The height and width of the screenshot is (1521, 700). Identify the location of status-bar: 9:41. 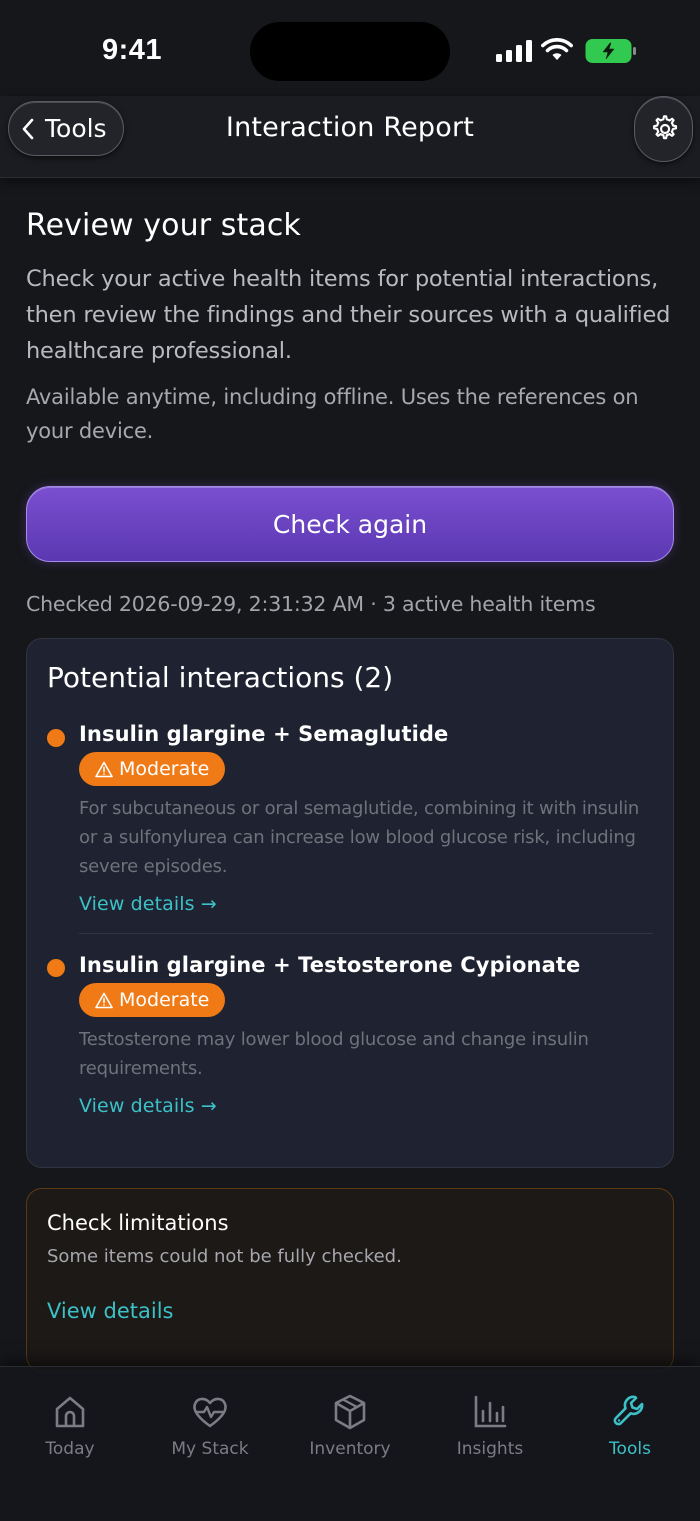
(350, 48).